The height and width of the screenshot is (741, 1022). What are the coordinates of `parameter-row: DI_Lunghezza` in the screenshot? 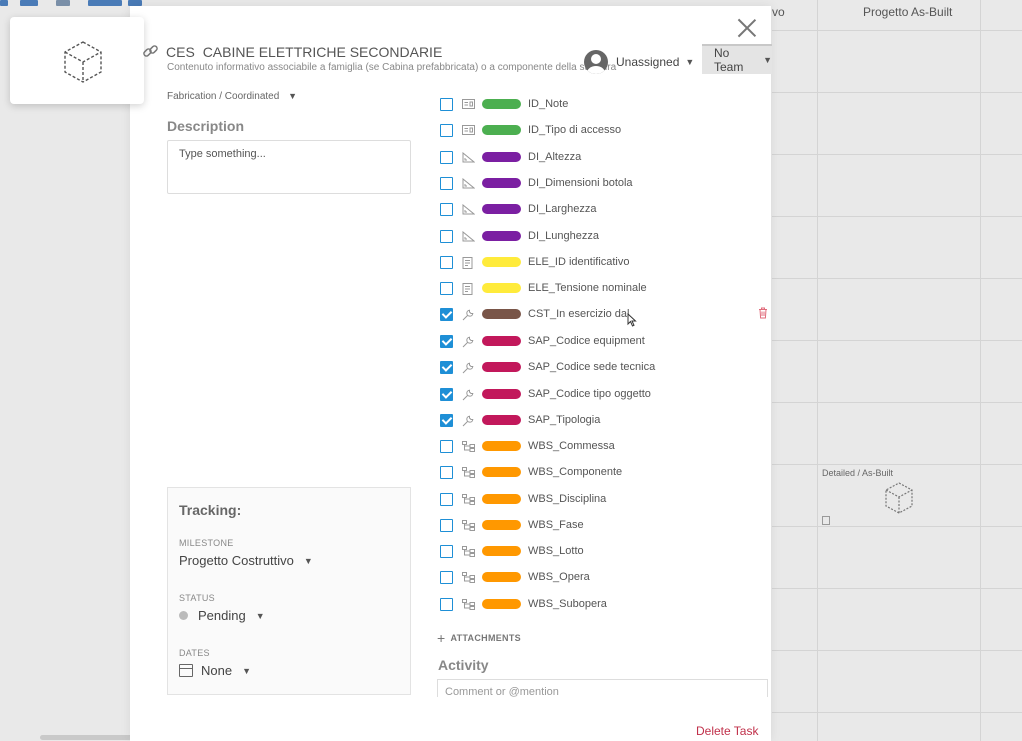 It's located at (519, 236).